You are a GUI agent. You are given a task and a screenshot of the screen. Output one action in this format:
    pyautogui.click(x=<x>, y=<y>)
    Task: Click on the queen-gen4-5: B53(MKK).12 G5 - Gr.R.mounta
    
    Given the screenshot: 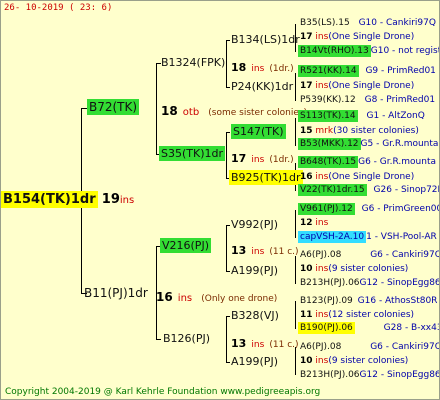 What is the action you would take?
    pyautogui.click(x=368, y=144)
    